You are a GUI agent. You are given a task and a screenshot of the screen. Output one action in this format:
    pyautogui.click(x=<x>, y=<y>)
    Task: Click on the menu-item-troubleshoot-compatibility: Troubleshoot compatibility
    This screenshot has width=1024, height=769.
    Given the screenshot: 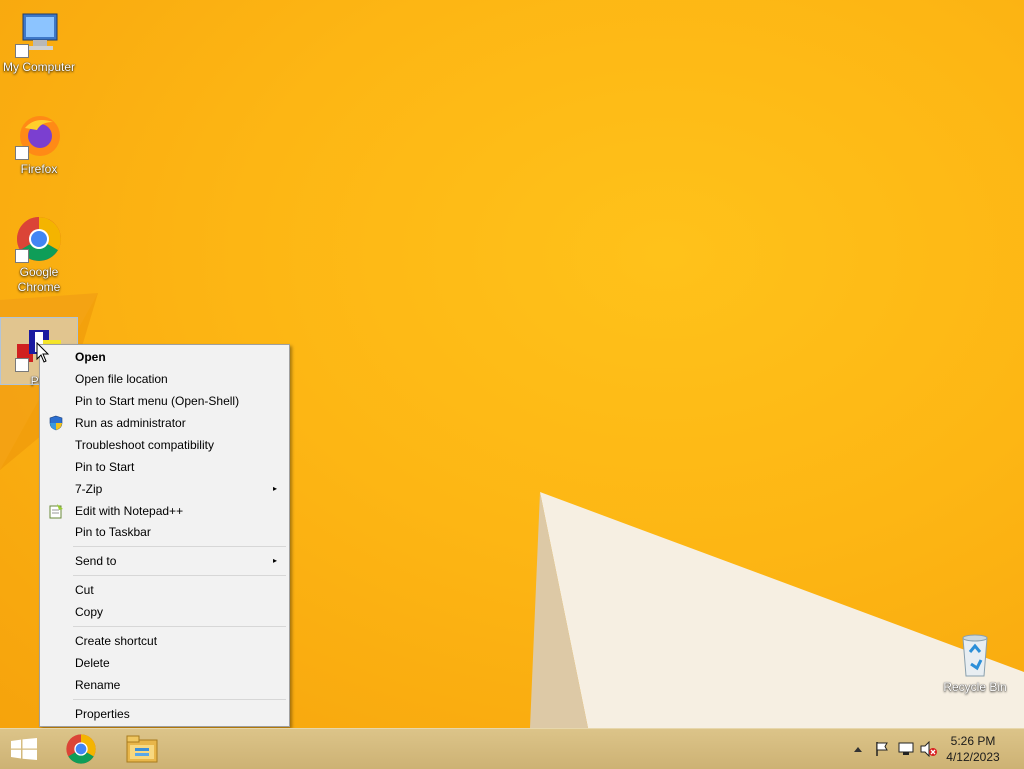 What is the action you would take?
    pyautogui.click(x=164, y=445)
    